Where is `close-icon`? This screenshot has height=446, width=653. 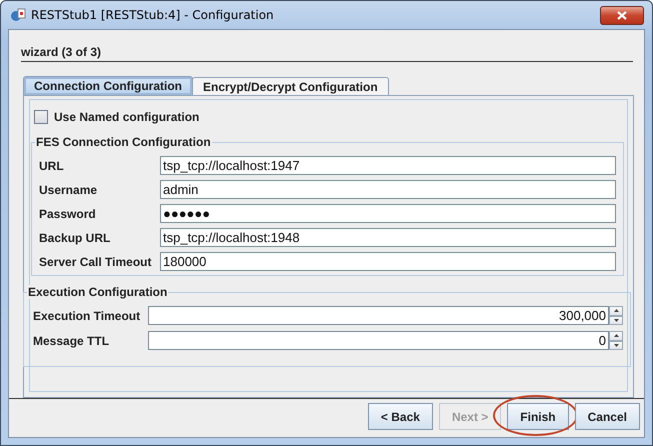
close-icon is located at coordinates (622, 15).